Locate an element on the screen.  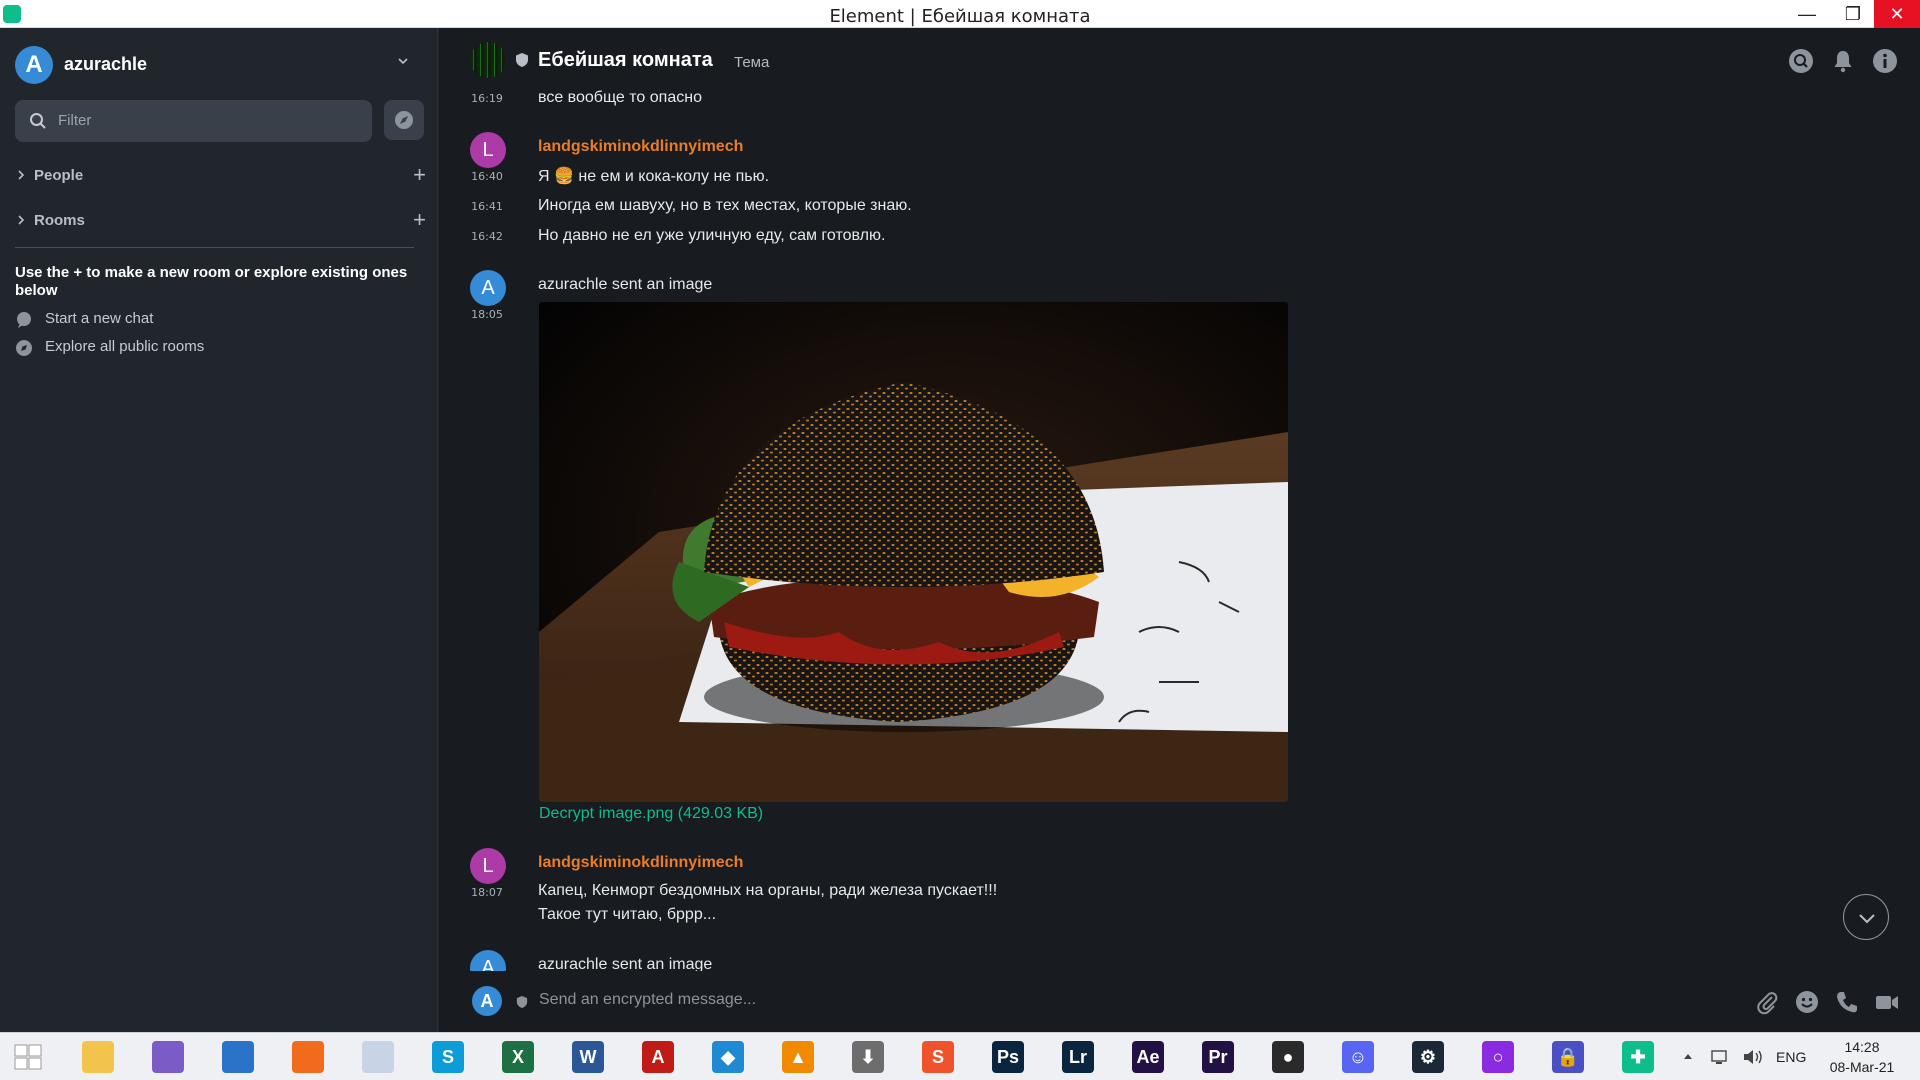
decrypt-image-link: Decrypt image.png (429.03 KB) is located at coordinates (651, 814).